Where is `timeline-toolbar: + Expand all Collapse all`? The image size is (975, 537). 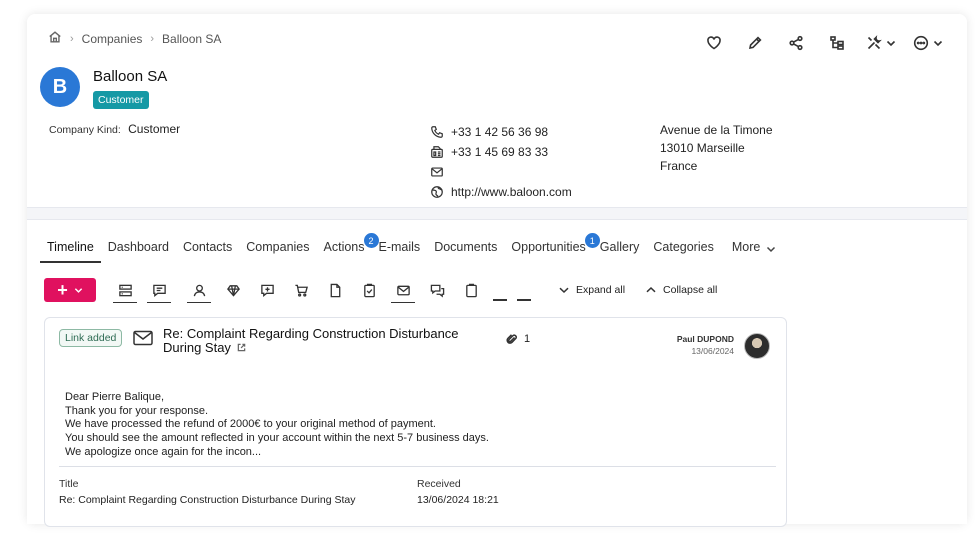 timeline-toolbar: + Expand all Collapse all is located at coordinates (380, 290).